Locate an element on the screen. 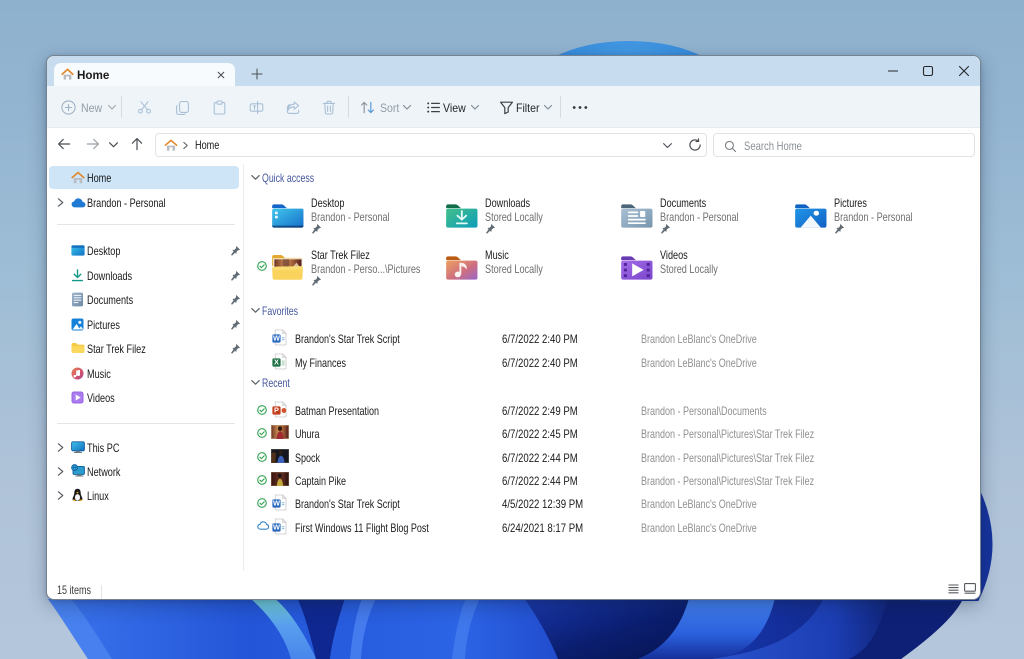 This screenshot has width=1024, height=659. svg-text: X is located at coordinates (276, 362).